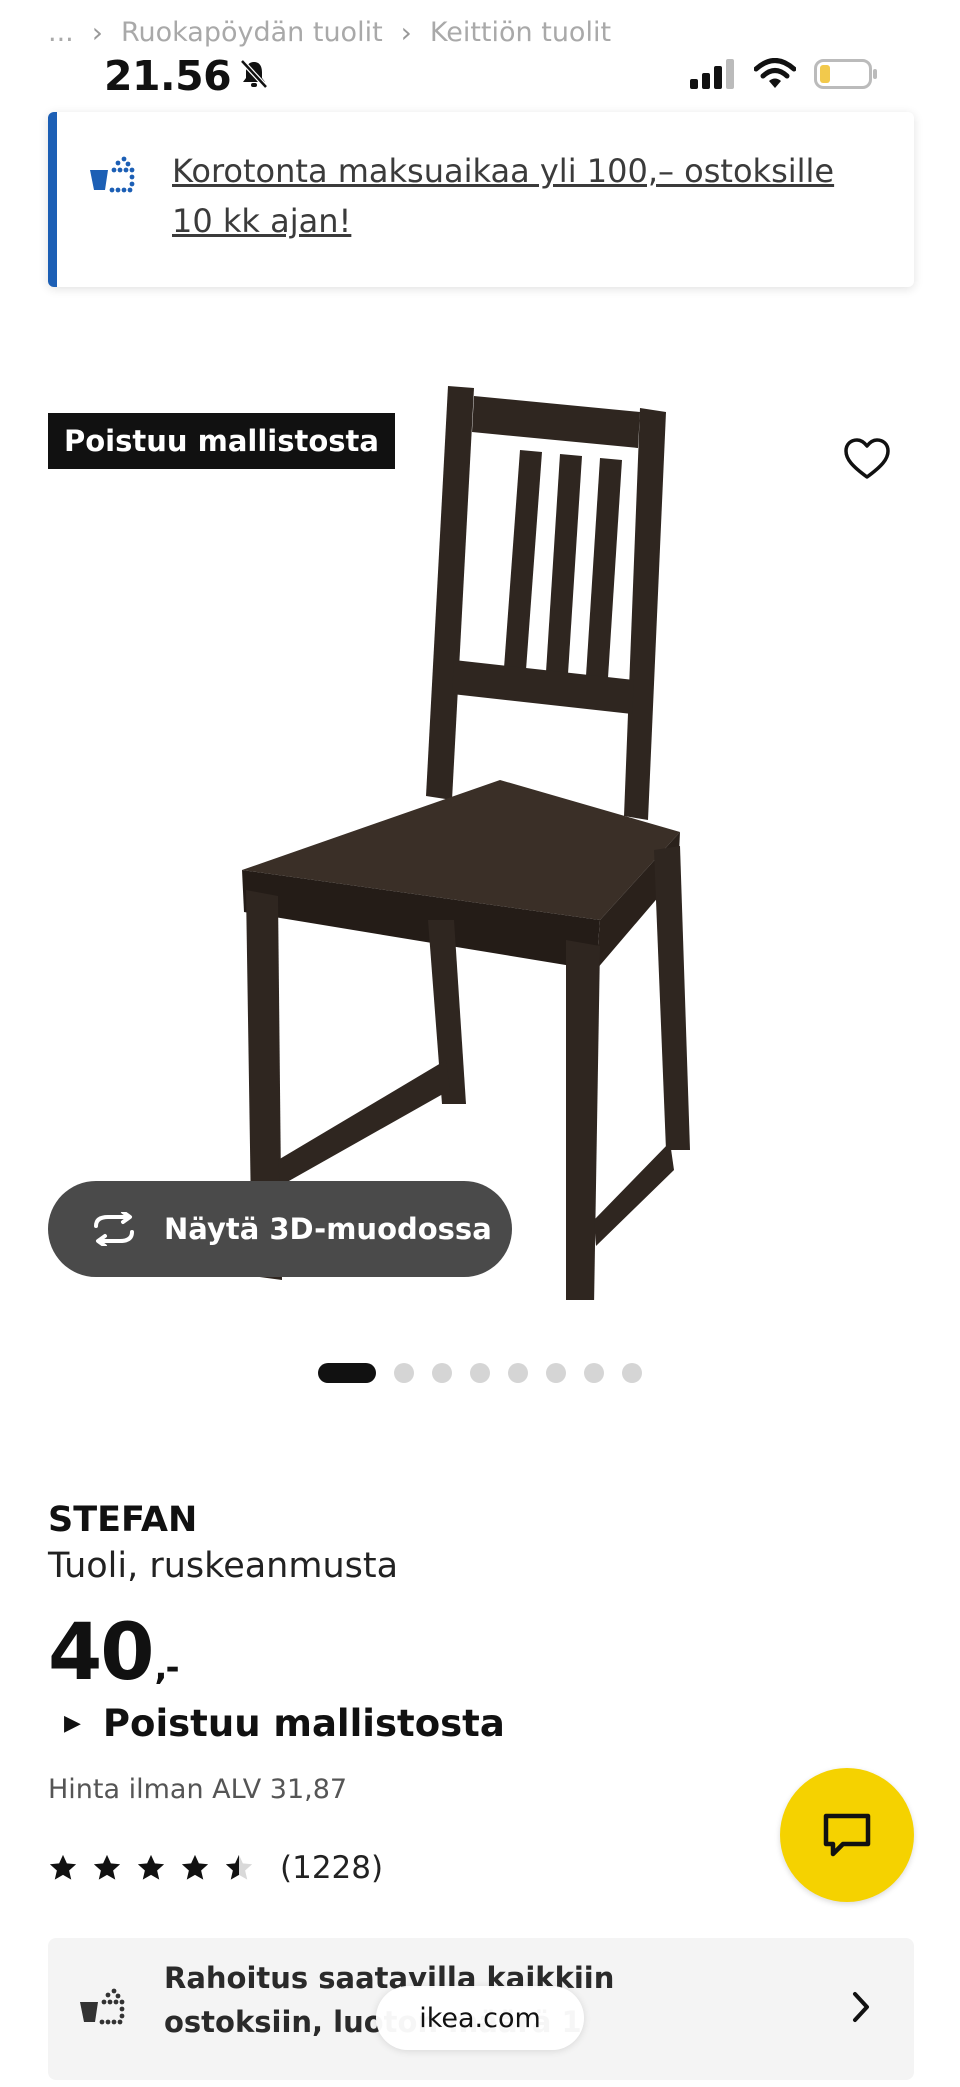  What do you see at coordinates (332, 1868) in the screenshot?
I see `rating-count: (1228)` at bounding box center [332, 1868].